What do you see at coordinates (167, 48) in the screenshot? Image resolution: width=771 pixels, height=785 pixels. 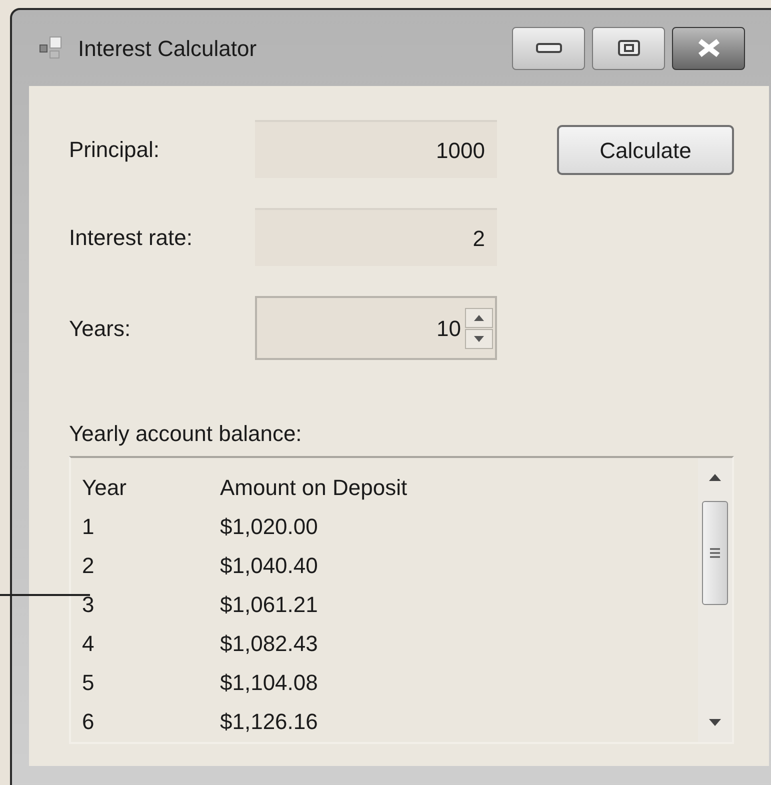 I see `window-title: Interest Calculator` at bounding box center [167, 48].